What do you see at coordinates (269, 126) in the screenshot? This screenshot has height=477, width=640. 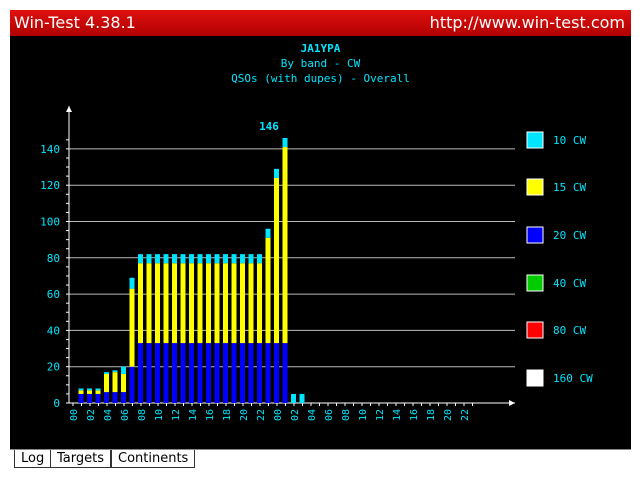 I see `peak-label: 146` at bounding box center [269, 126].